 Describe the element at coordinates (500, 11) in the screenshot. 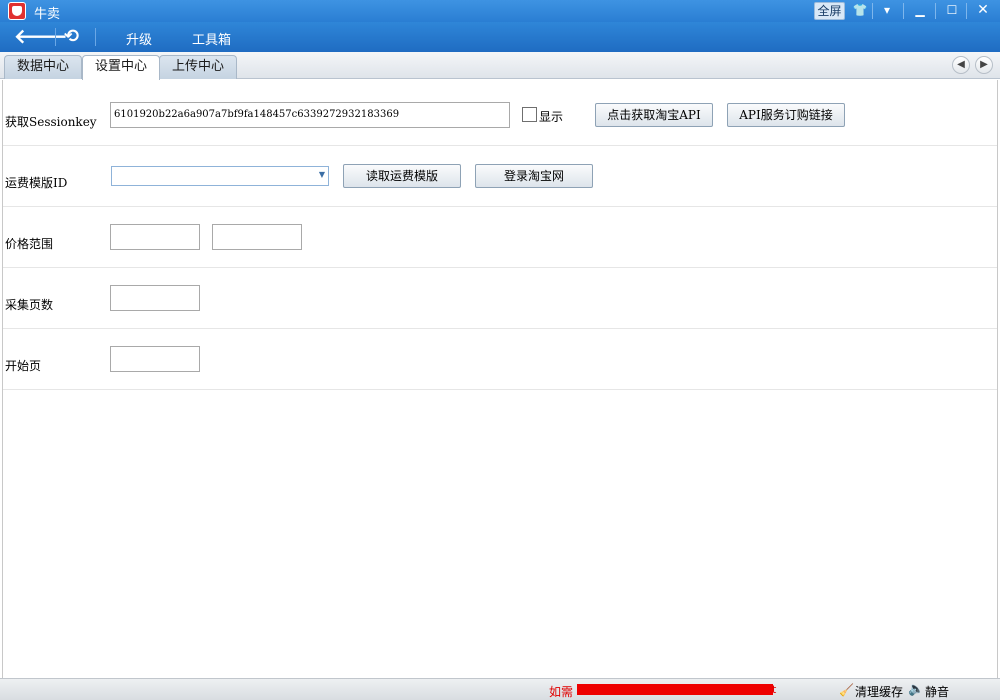

I see `title-bar: 牛卖 全屏 👕 ▾ ▁ ☐ ✕` at that location.